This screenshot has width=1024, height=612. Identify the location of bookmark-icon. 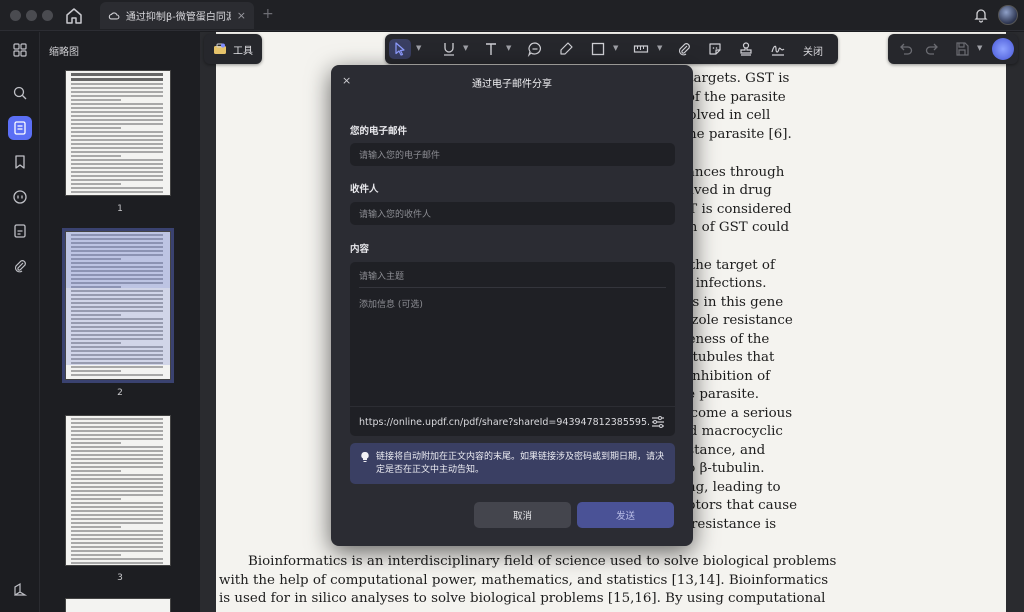
(20, 162).